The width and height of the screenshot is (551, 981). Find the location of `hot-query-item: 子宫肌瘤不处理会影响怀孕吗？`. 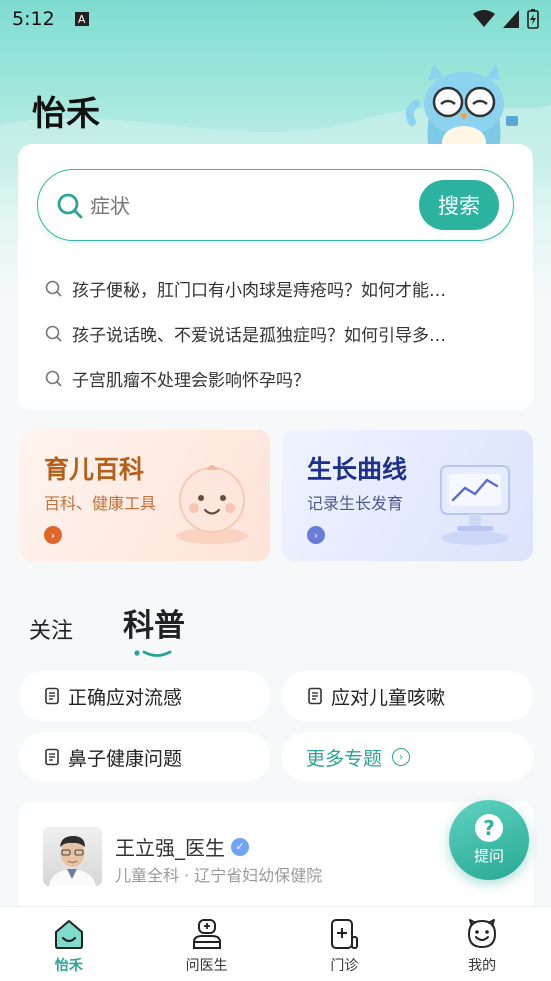

hot-query-item: 子宫肌瘤不处理会影响怀孕吗？ is located at coordinates (279, 378).